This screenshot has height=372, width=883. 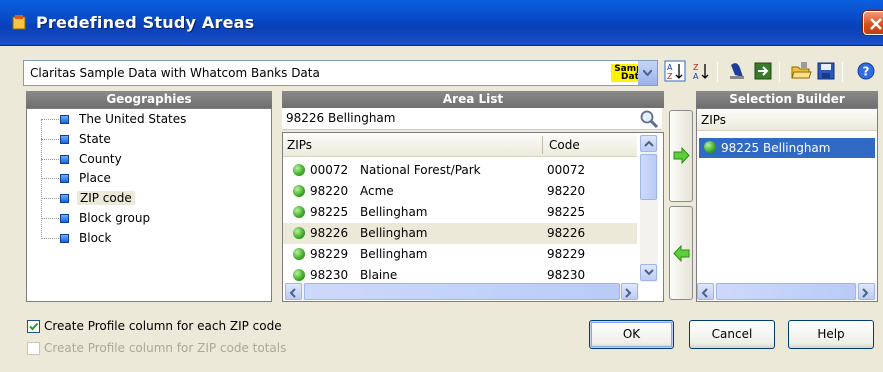 What do you see at coordinates (787, 148) in the screenshot?
I see `list-item: 98225 Bellingham` at bounding box center [787, 148].